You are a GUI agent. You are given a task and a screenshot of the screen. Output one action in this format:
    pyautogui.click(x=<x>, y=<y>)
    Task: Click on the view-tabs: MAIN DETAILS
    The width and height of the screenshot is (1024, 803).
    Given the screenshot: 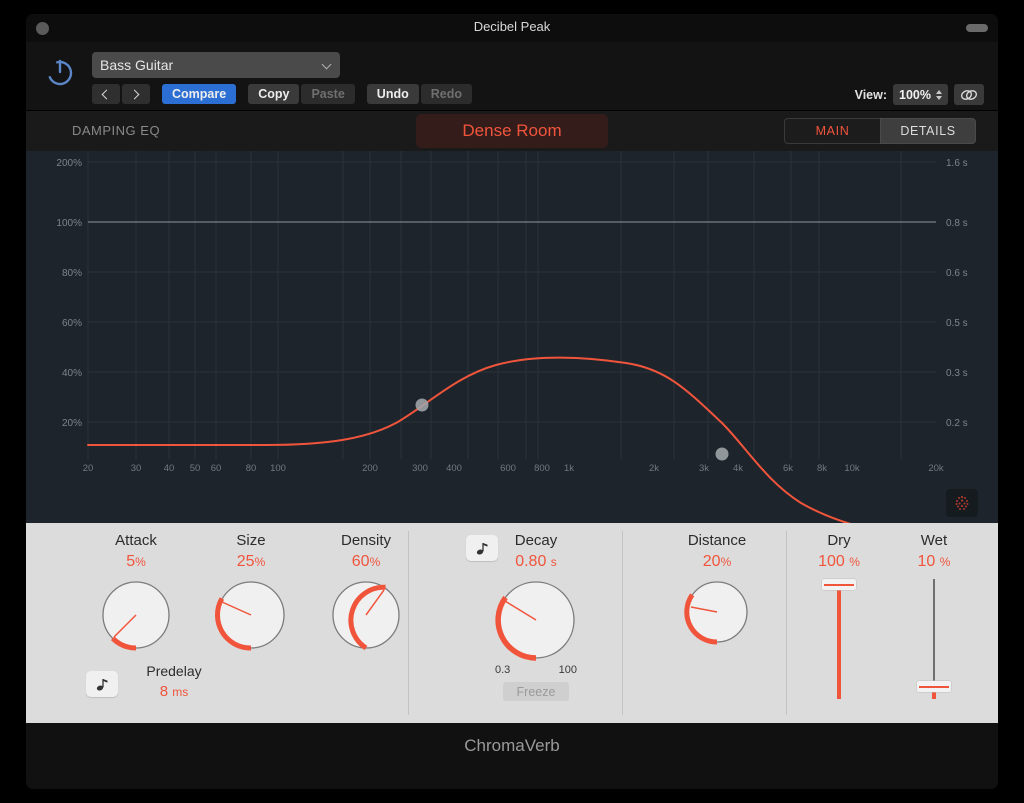 What is the action you would take?
    pyautogui.click(x=880, y=131)
    